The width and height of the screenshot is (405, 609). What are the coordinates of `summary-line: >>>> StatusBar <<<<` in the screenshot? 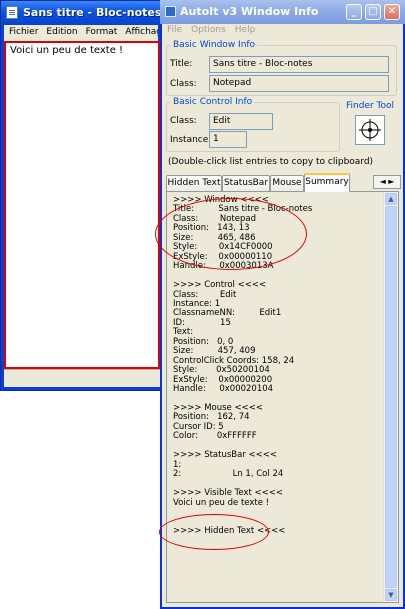 It's located at (242, 455).